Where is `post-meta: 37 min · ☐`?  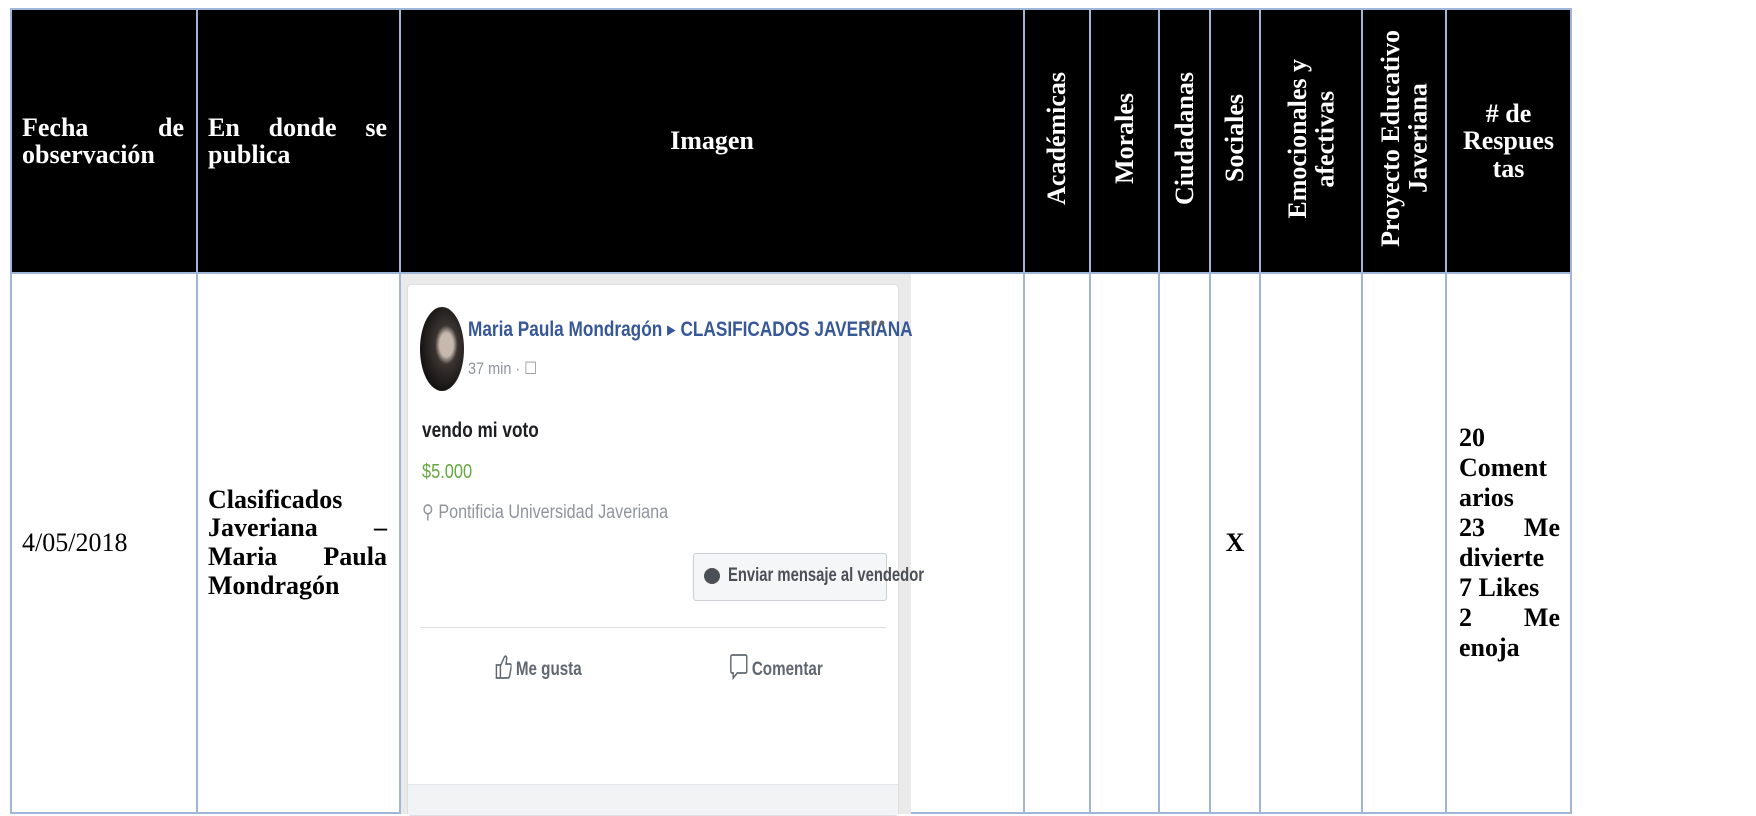
post-meta: 37 min · ☐ is located at coordinates (503, 368).